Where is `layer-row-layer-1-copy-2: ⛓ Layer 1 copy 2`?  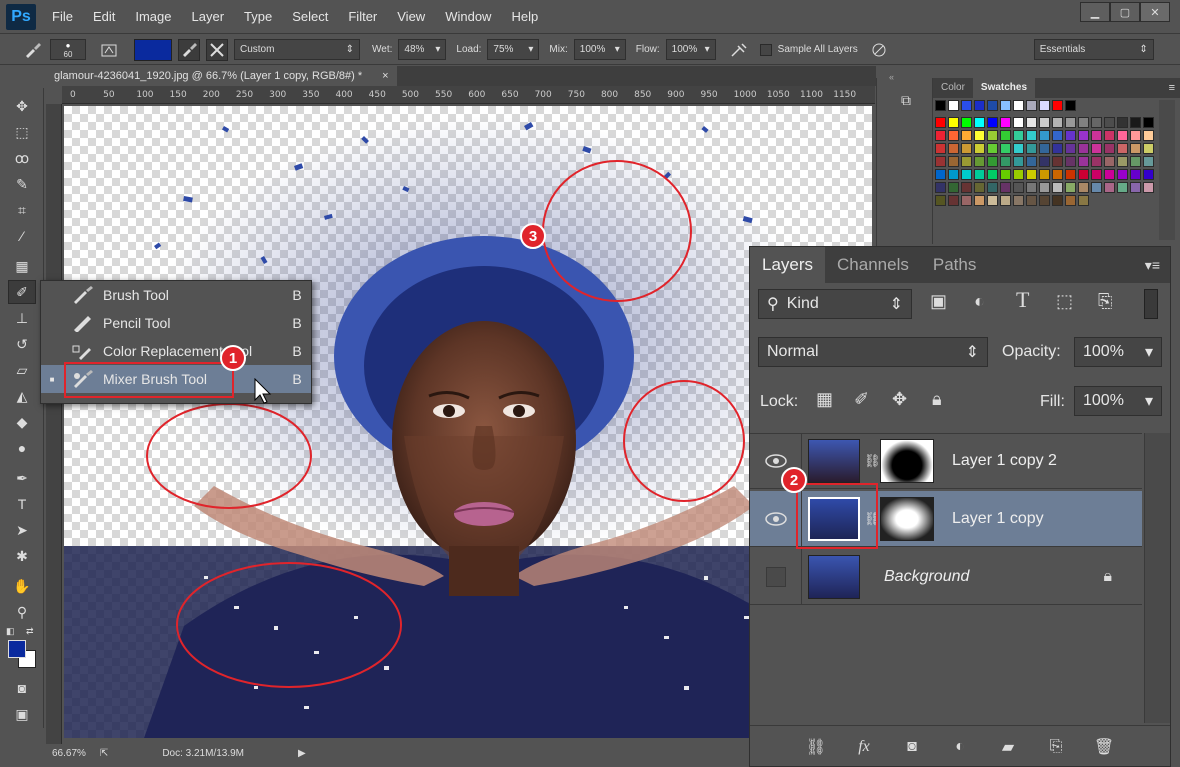
layer-row-layer-1-copy-2: ⛓ Layer 1 copy 2 is located at coordinates (946, 461).